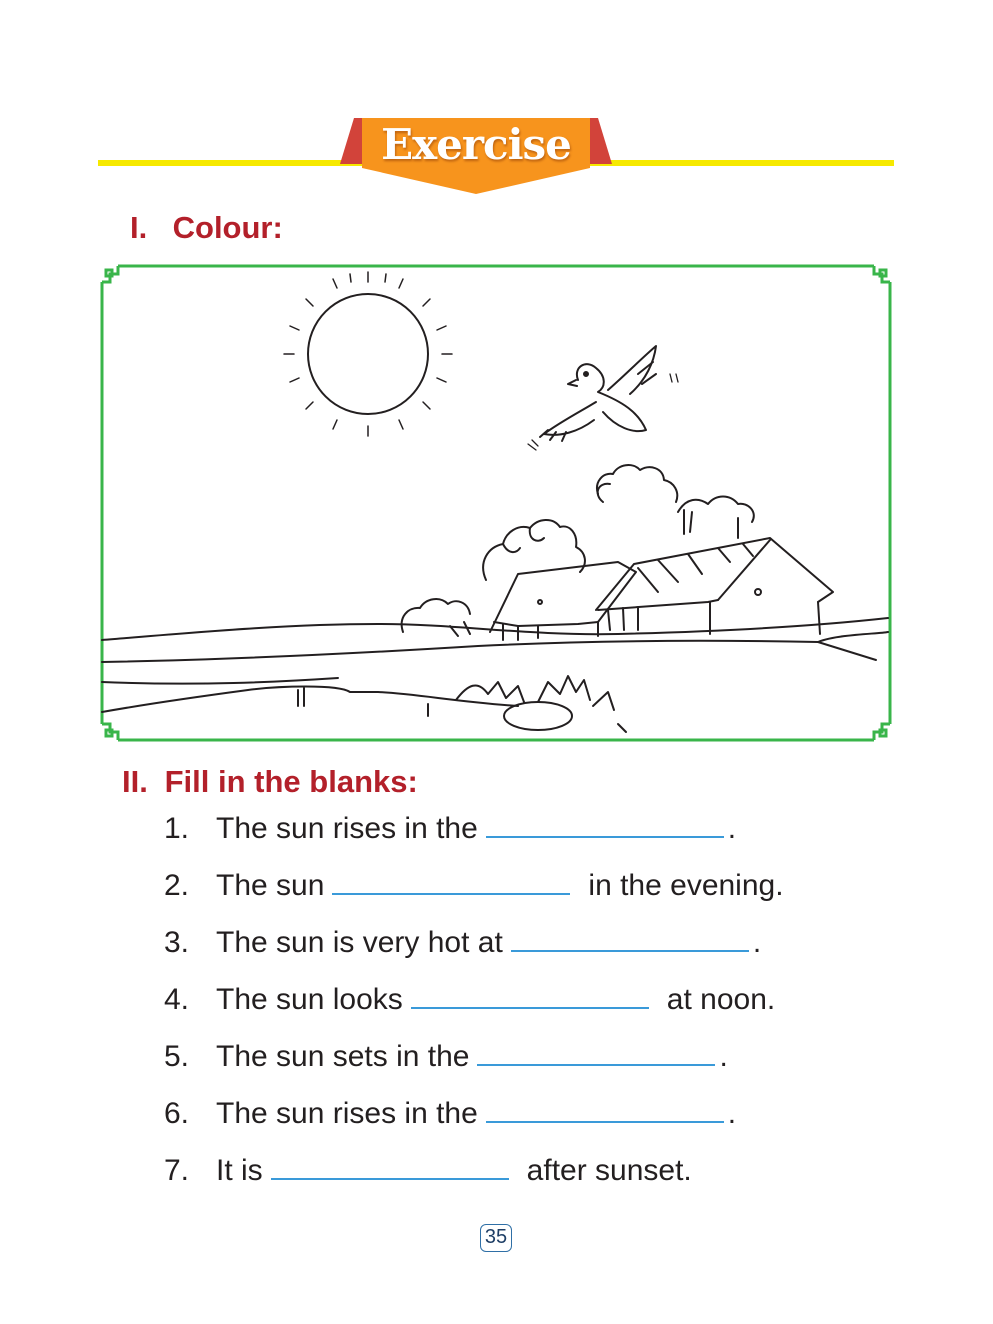 This screenshot has height=1324, width=993. What do you see at coordinates (177, 1113) in the screenshot?
I see `item-number: 6.` at bounding box center [177, 1113].